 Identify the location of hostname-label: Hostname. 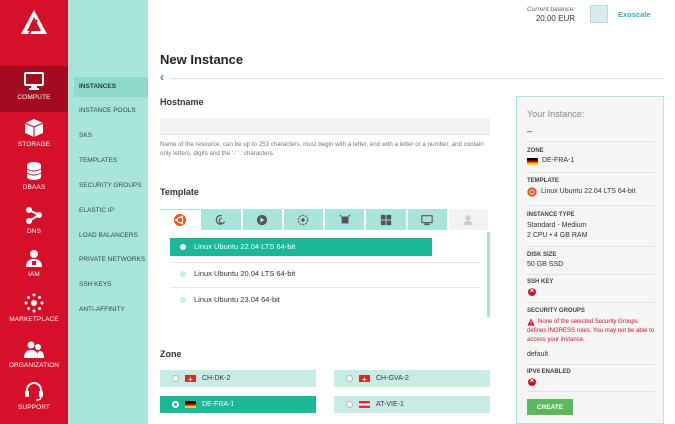
(182, 102).